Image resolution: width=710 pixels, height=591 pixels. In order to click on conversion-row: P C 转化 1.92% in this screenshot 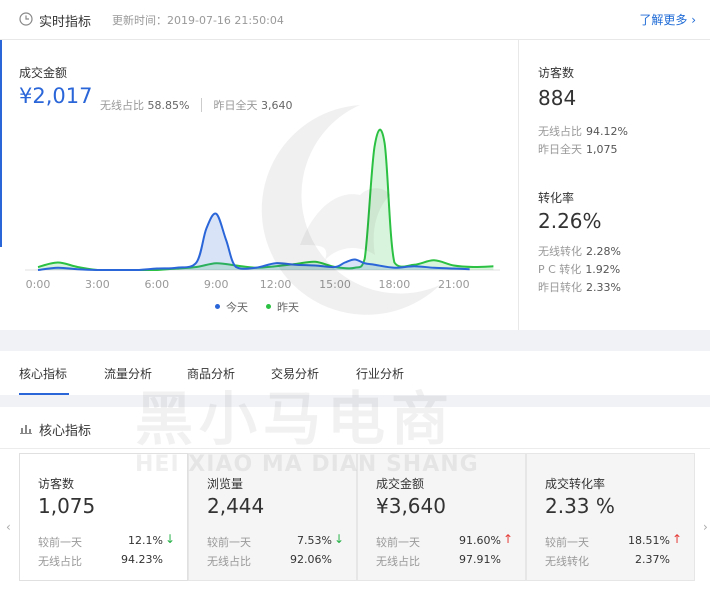, I will do `click(579, 269)`.